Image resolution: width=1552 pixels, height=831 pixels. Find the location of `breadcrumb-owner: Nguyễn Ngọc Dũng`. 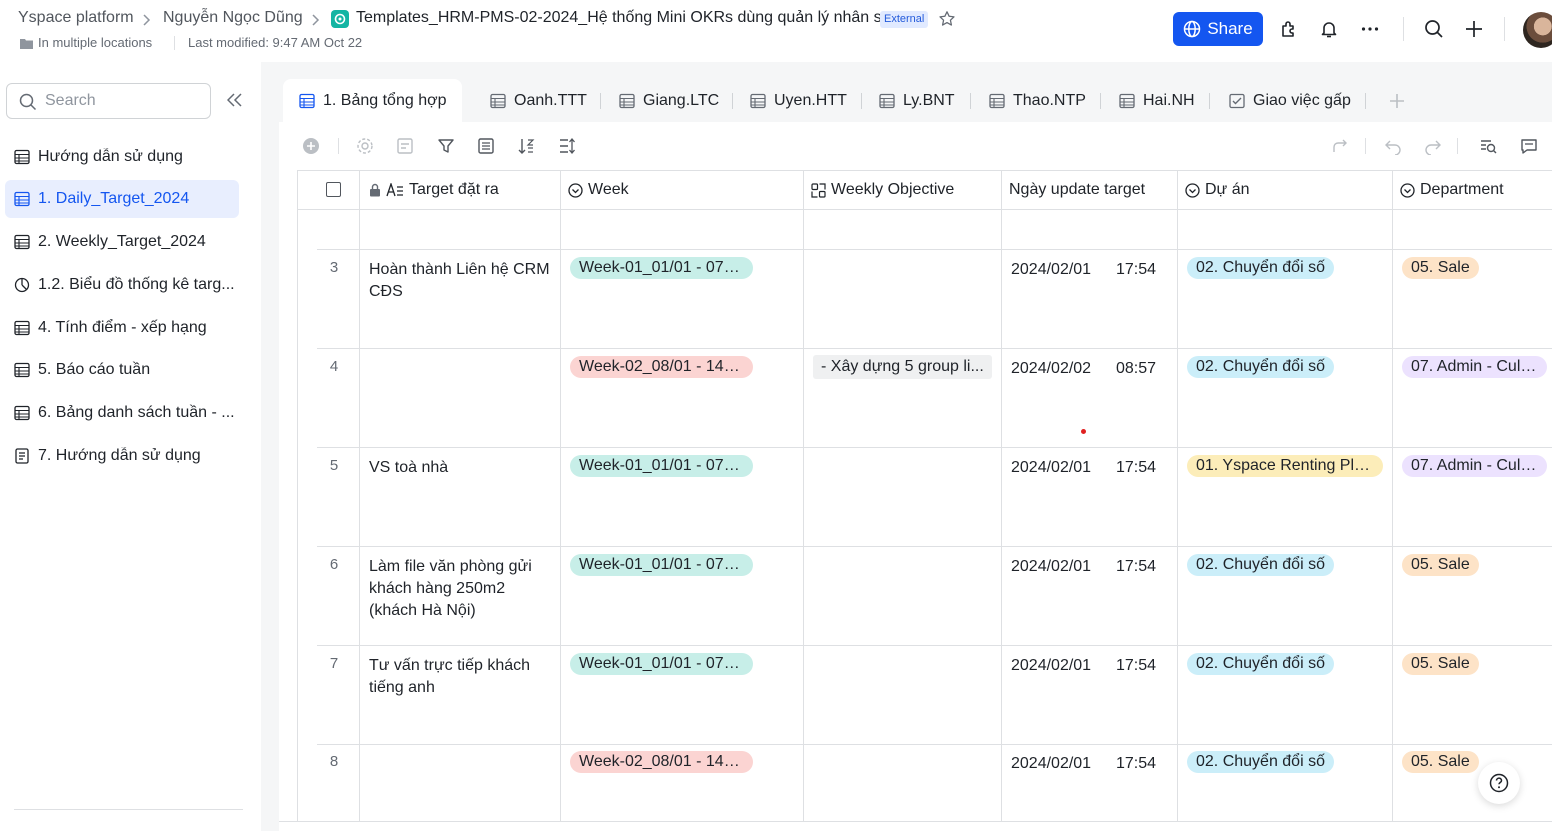

breadcrumb-owner: Nguyễn Ngọc Dũng is located at coordinates (233, 18).